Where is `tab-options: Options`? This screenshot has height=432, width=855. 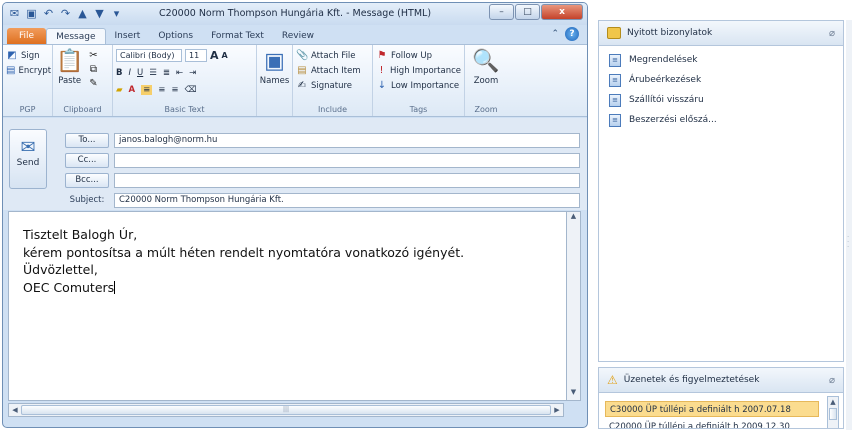
tab-options: Options is located at coordinates (175, 36).